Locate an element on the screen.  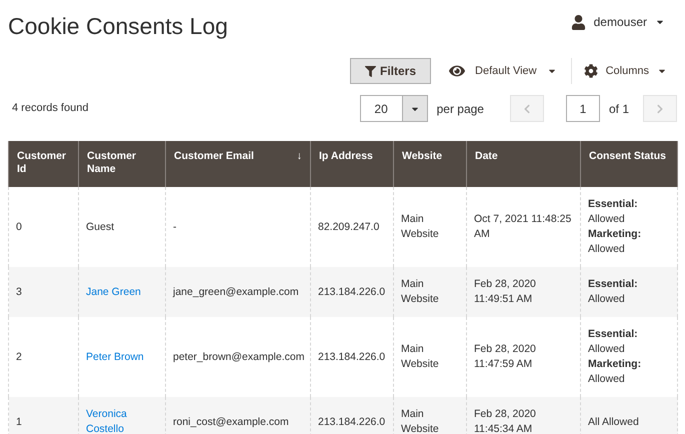
chevron-left-icon is located at coordinates (527, 109).